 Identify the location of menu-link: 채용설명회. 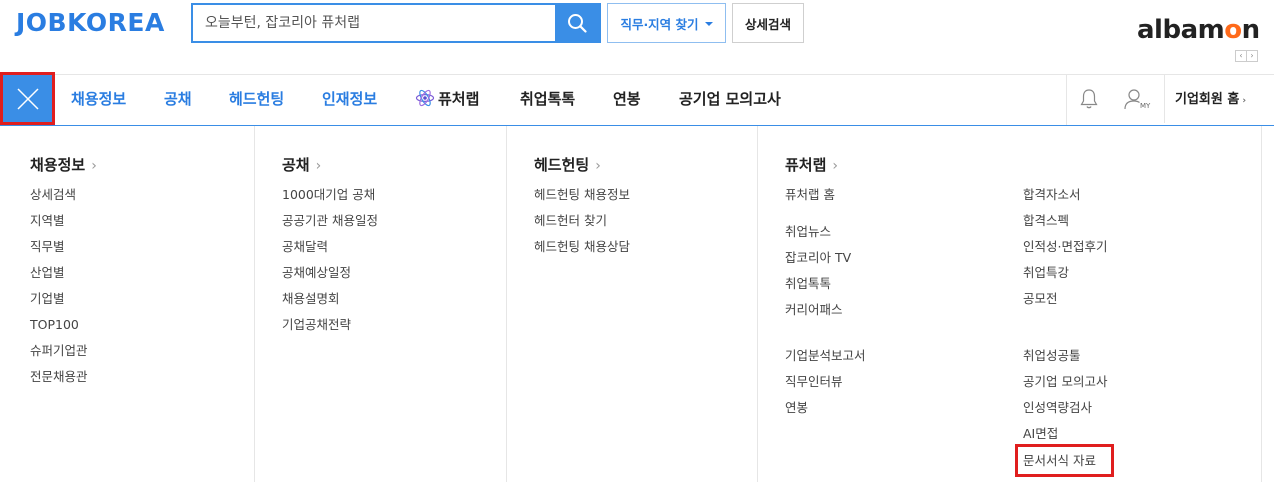
(311, 299).